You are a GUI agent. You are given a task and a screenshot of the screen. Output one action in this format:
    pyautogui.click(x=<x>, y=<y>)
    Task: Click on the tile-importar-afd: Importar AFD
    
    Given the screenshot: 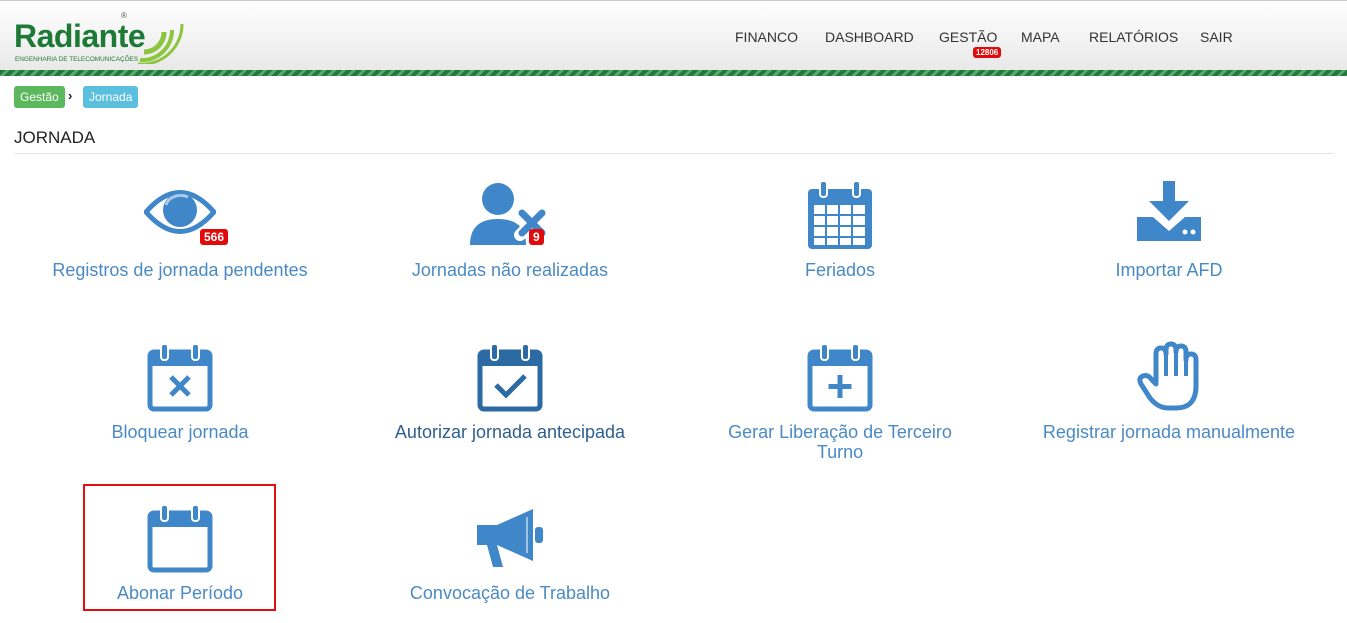 What is the action you would take?
    pyautogui.click(x=1169, y=230)
    